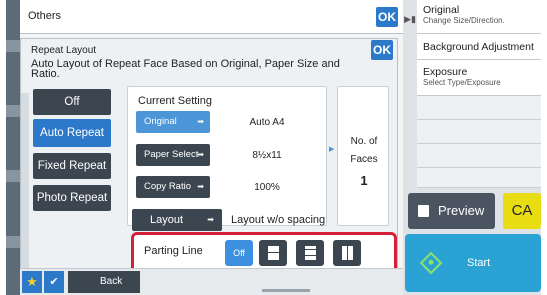 Image resolution: width=547 pixels, height=295 pixels. Describe the element at coordinates (410, 19) in the screenshot. I see `panel-toggle-icon: ▶▮` at that location.